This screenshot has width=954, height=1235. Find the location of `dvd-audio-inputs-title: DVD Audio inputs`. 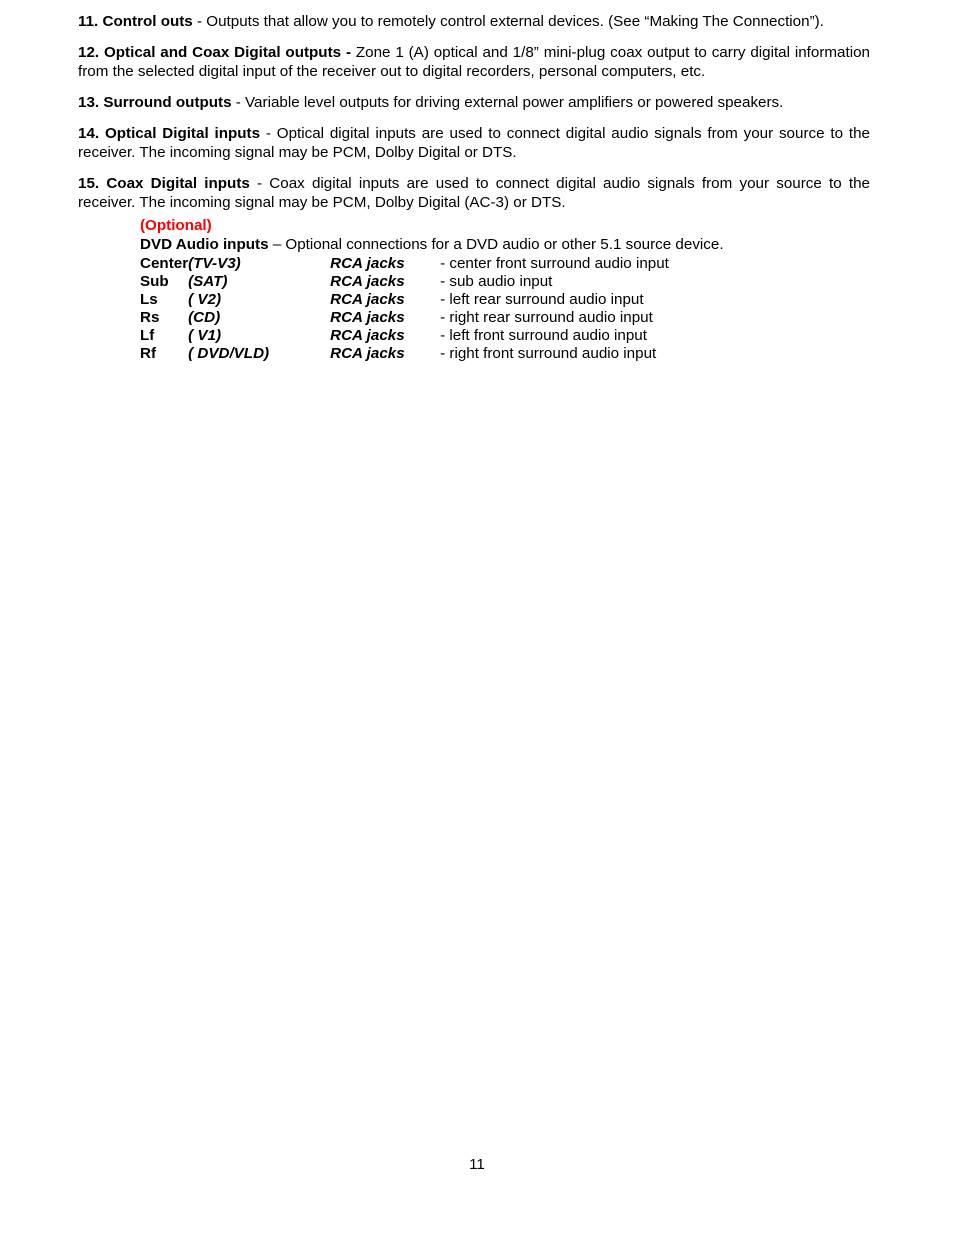

dvd-audio-inputs-title: DVD Audio inputs is located at coordinates (204, 244).